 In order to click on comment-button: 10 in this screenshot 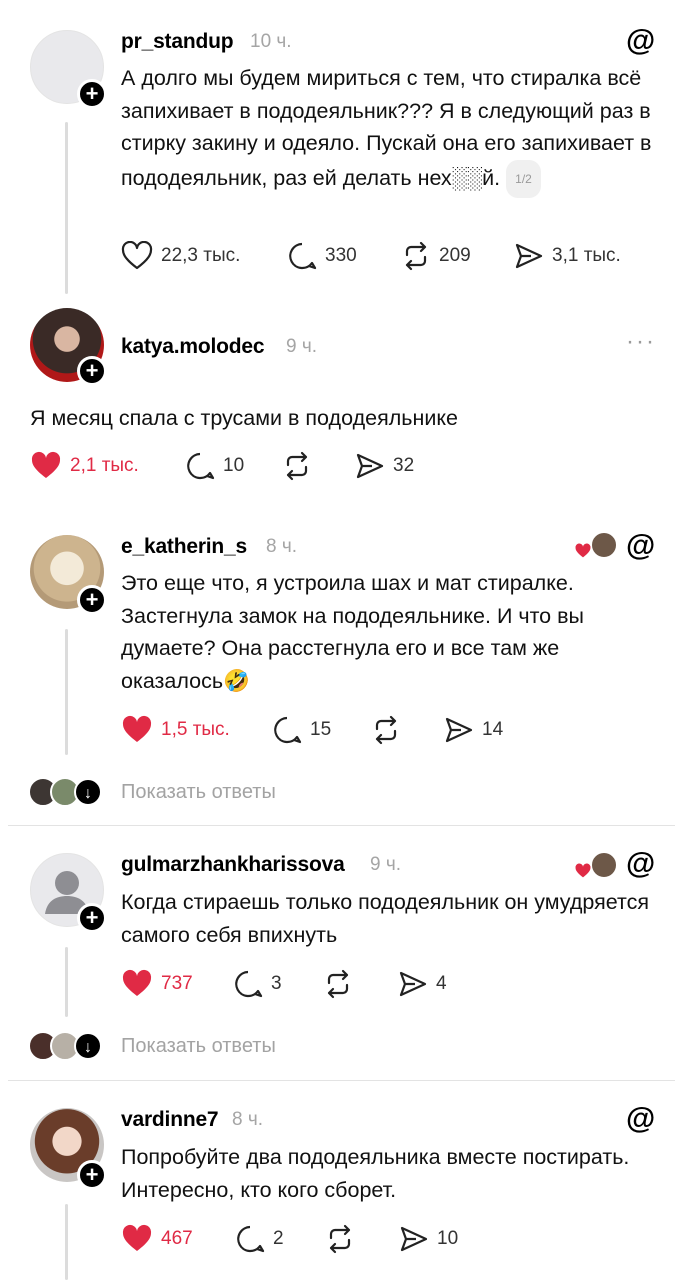, I will do `click(214, 466)`.